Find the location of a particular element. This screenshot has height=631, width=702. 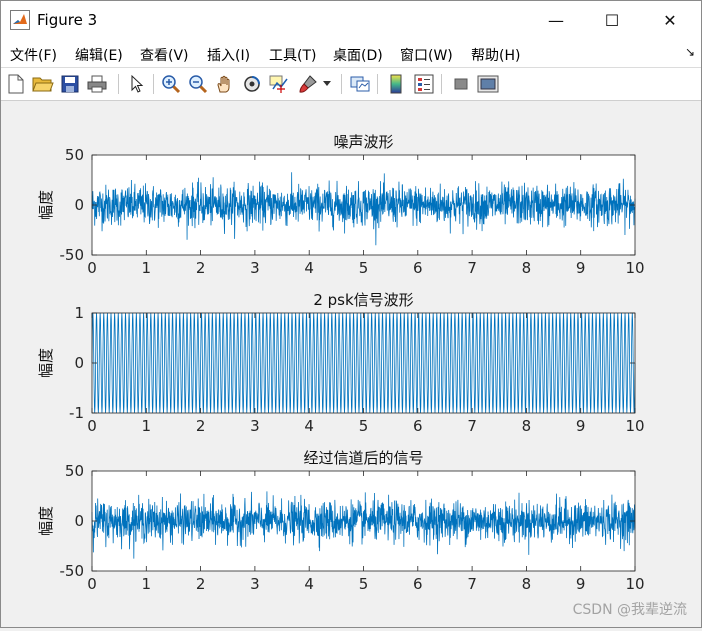

maximize-icon: ☐ is located at coordinates (612, 20).